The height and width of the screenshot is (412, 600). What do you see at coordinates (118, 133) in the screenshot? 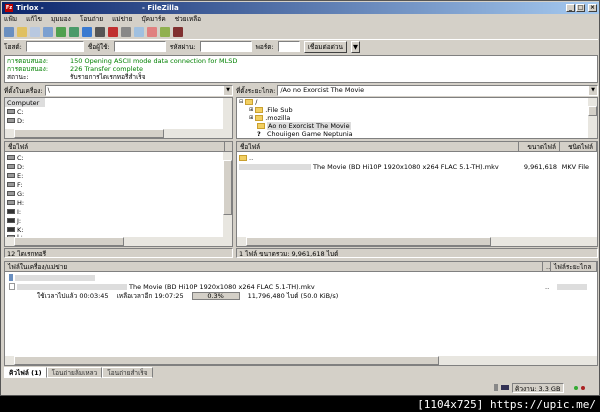
I see `local-tree-hscrollbar` at bounding box center [118, 133].